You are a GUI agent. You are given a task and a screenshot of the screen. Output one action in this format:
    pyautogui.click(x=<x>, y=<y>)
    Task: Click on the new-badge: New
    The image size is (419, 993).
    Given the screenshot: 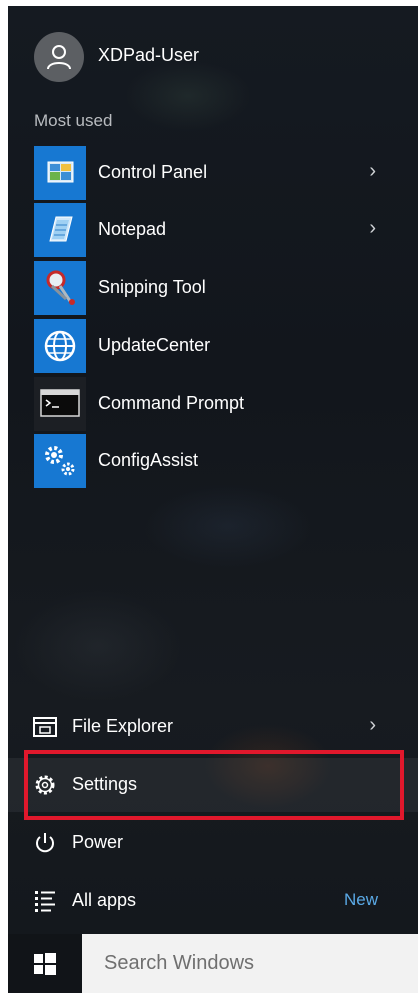 What is the action you would take?
    pyautogui.click(x=360, y=899)
    